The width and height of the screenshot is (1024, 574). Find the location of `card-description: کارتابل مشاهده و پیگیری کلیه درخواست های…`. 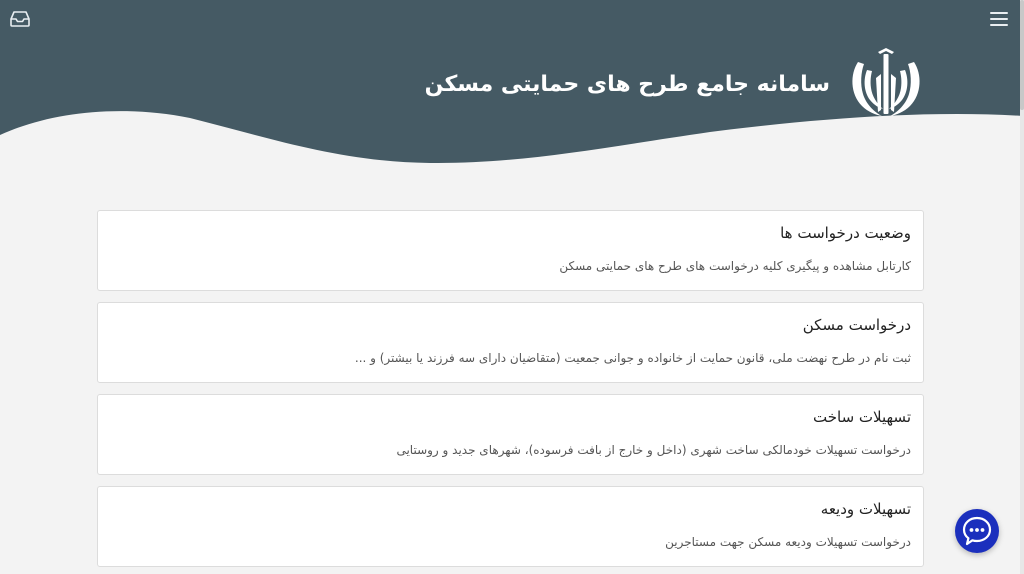

card-description: کارتابل مشاهده و پیگیری کلیه درخواست های… is located at coordinates (735, 266).